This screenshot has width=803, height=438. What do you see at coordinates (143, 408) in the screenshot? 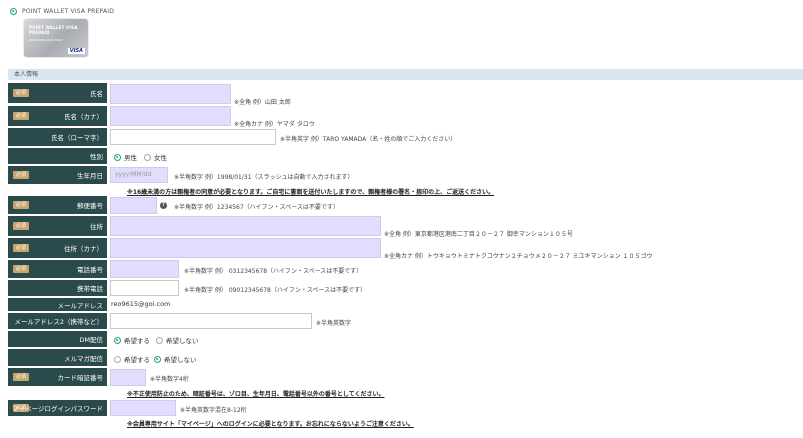
I see `mypage-password-input` at bounding box center [143, 408].